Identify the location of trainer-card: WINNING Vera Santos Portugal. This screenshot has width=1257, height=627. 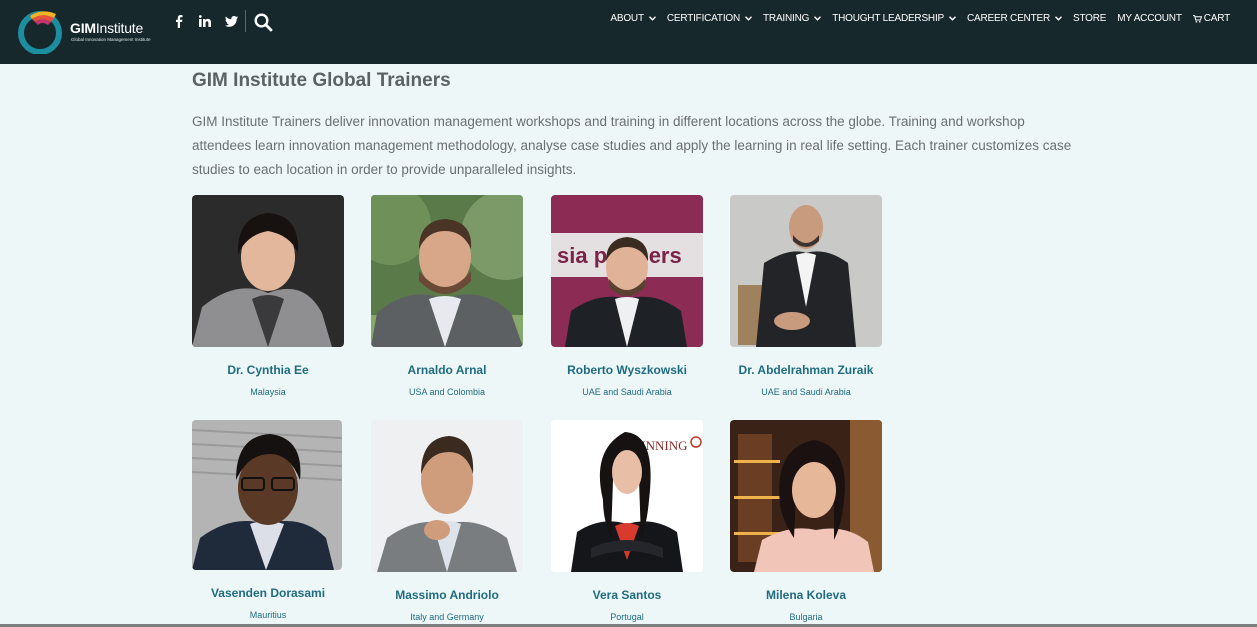
(627, 521).